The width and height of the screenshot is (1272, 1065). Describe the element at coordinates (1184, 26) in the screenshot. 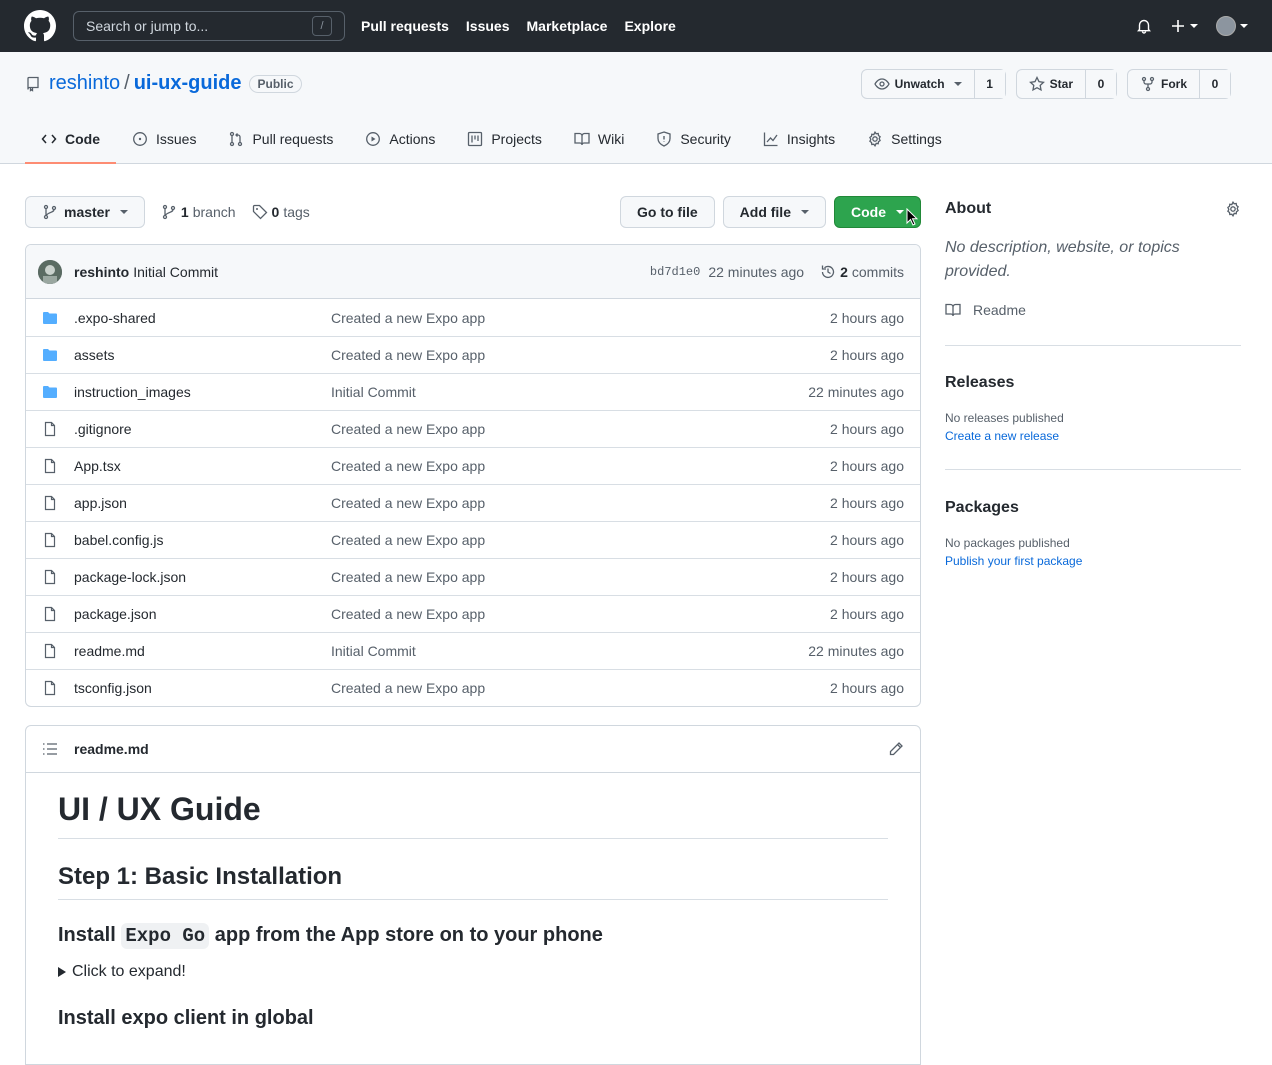

I see `create-new-menu` at that location.